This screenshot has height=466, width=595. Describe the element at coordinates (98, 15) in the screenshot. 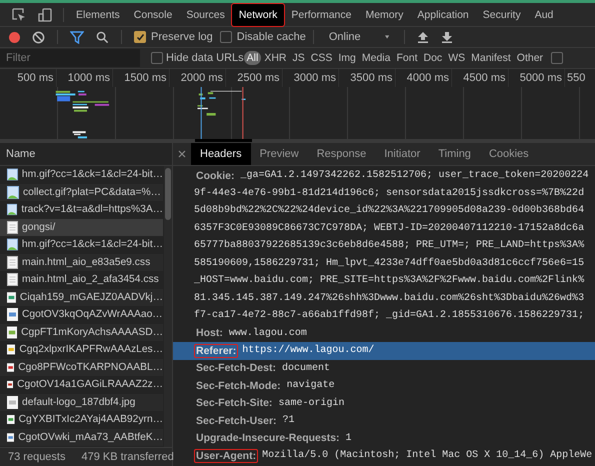

I see `panel-tab: Elements` at that location.